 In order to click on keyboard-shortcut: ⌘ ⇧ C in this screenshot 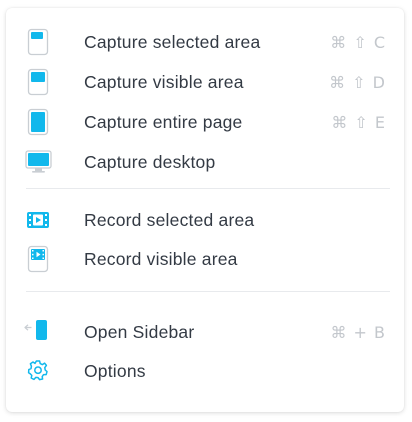, I will do `click(358, 42)`.